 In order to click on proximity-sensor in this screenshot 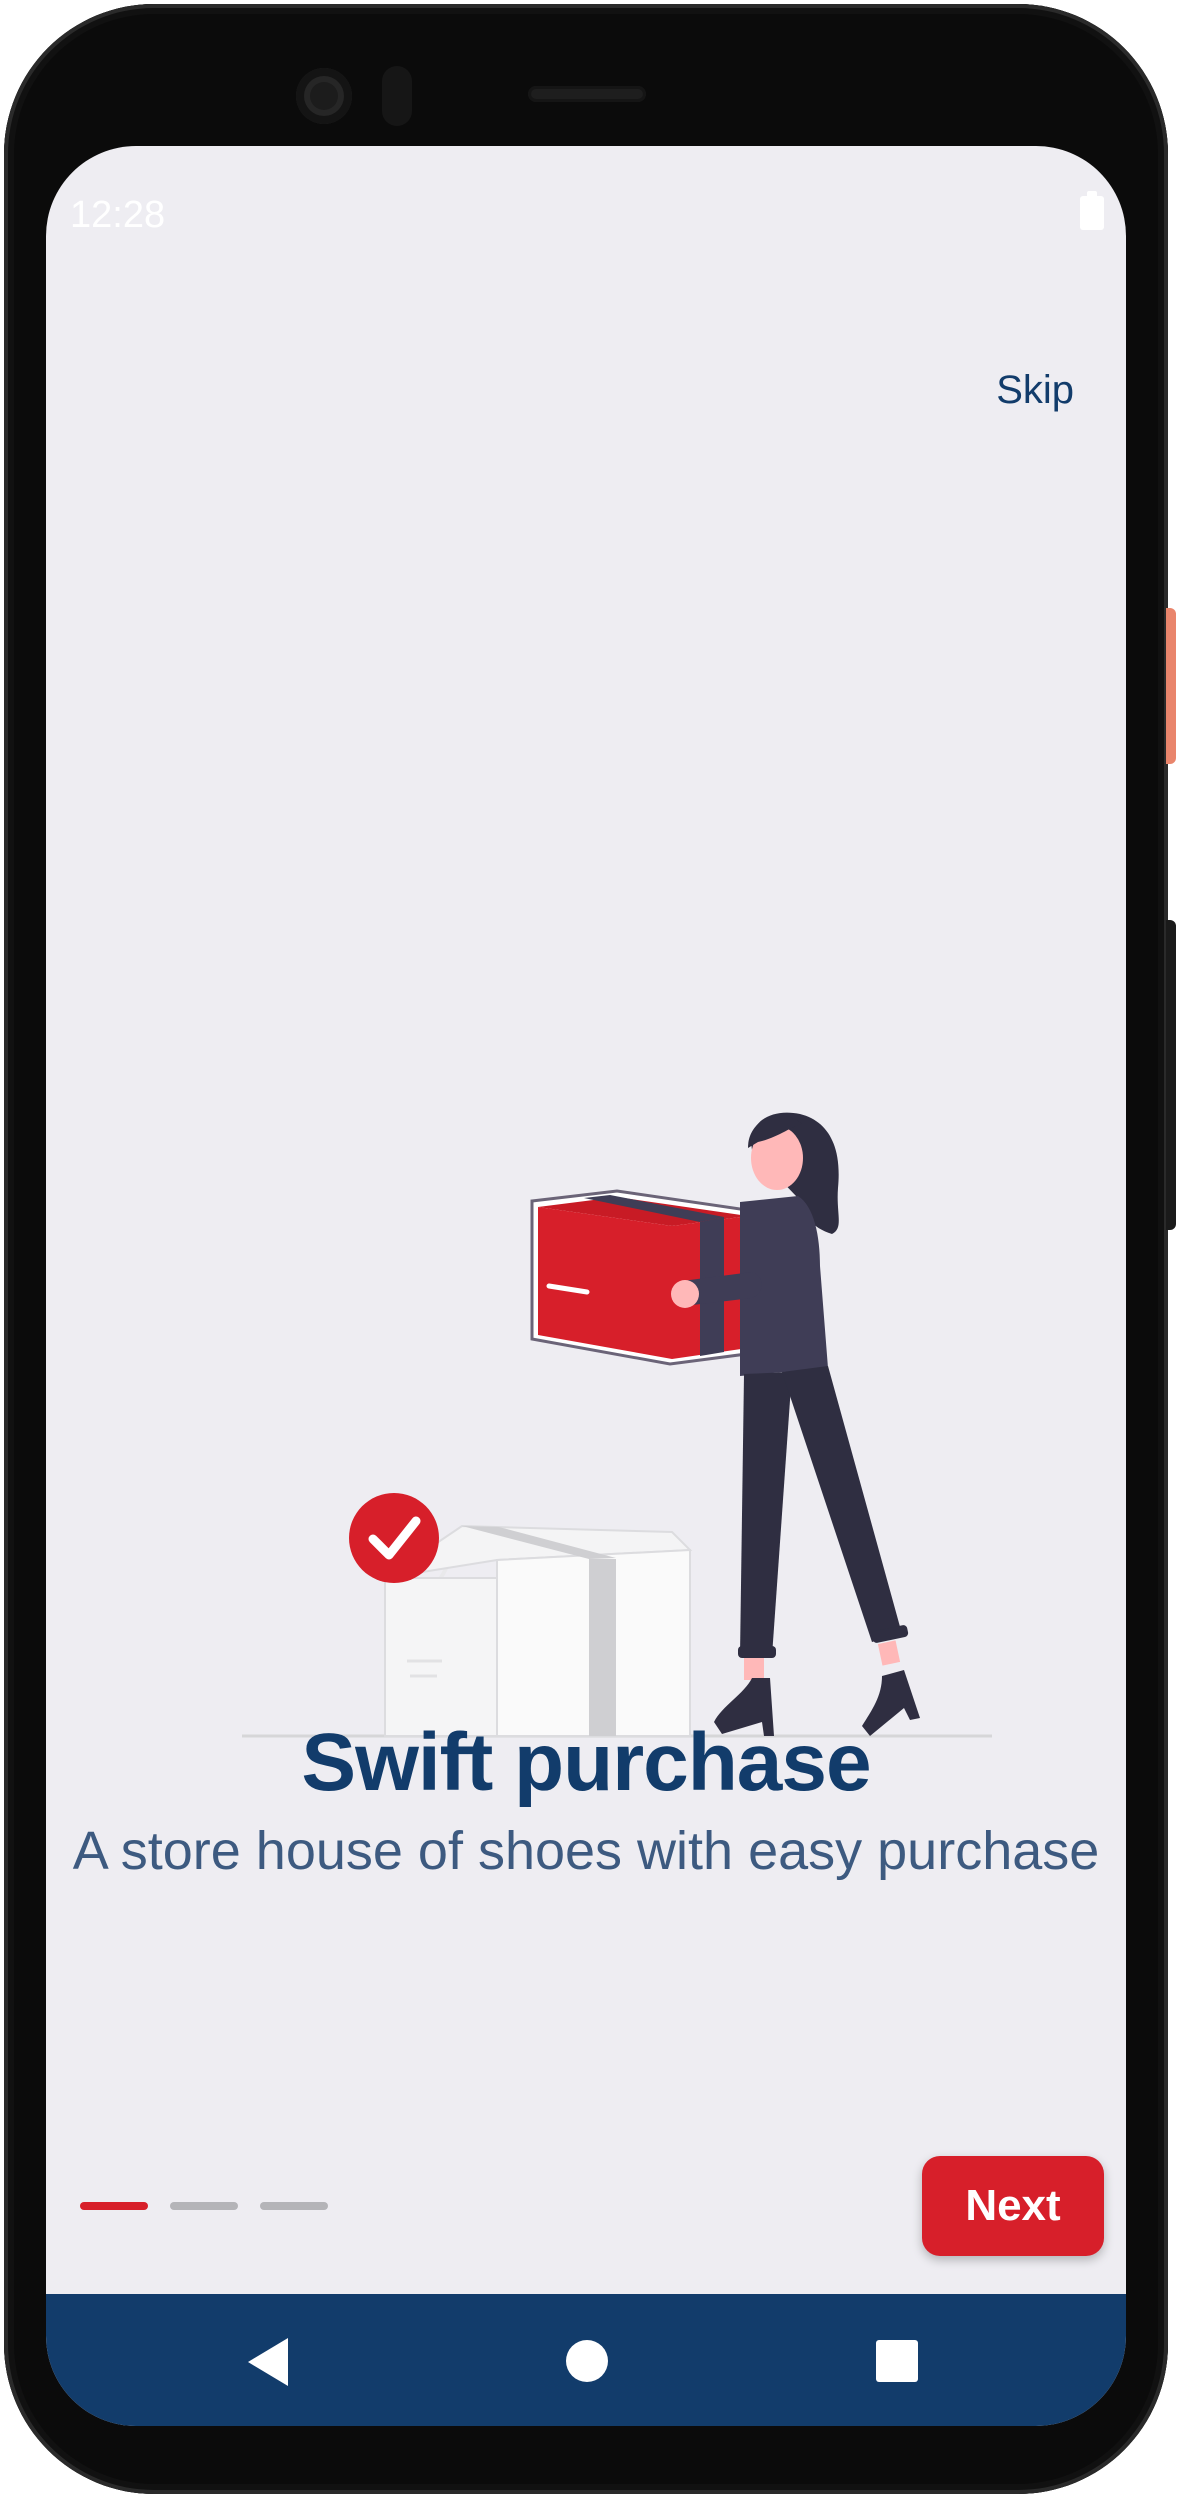, I will do `click(397, 96)`.